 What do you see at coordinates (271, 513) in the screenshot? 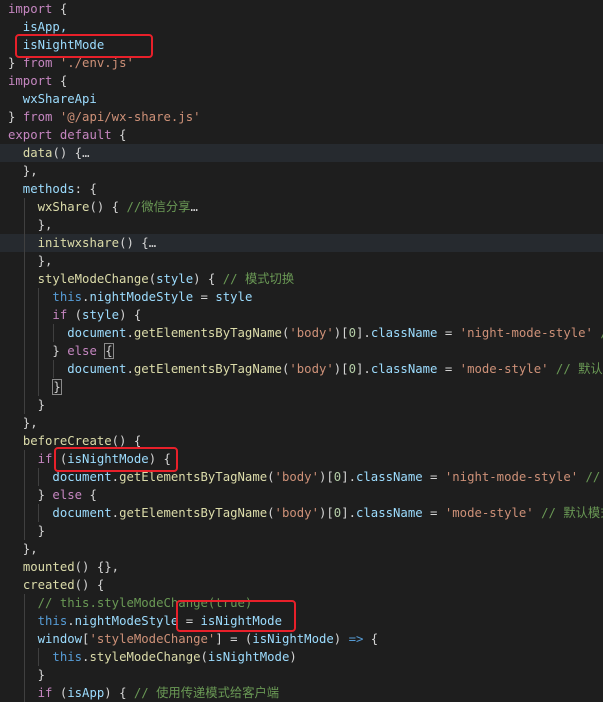
I see `code-token: (` at bounding box center [271, 513].